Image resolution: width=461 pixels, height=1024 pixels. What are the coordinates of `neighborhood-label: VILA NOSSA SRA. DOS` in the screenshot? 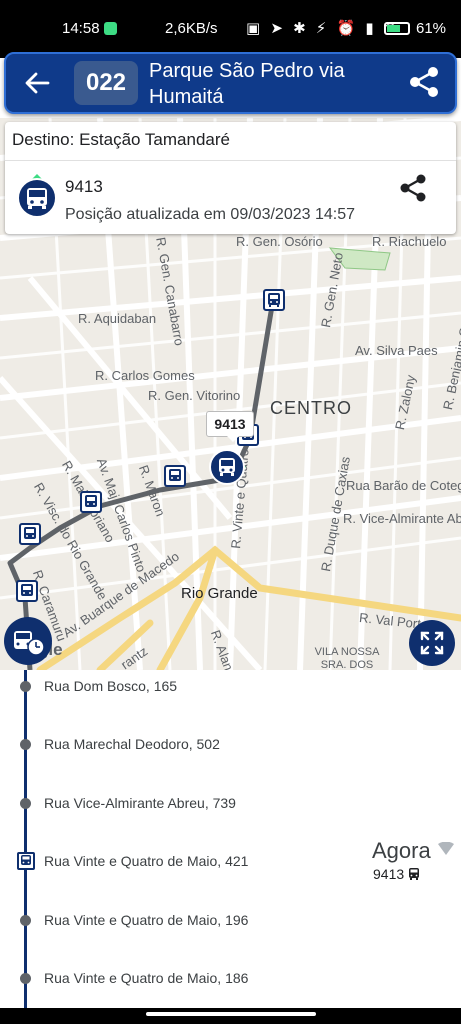 It's located at (347, 658).